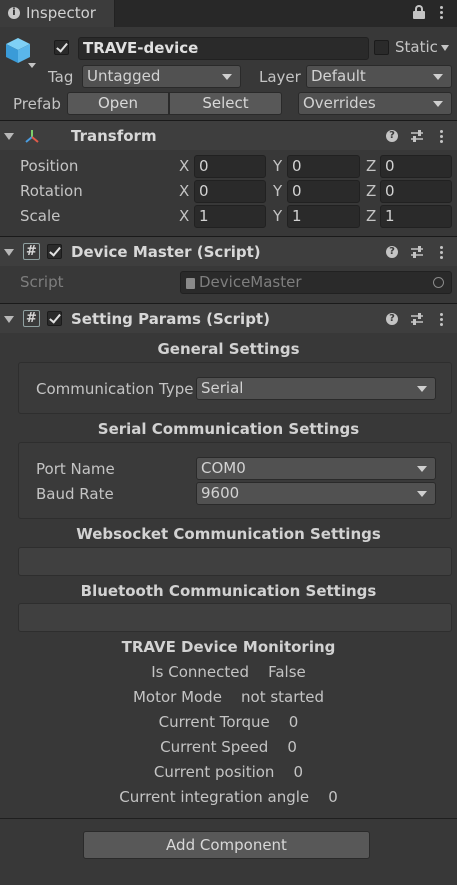 The width and height of the screenshot is (457, 885). I want to click on scale-y-label: Y, so click(277, 216).